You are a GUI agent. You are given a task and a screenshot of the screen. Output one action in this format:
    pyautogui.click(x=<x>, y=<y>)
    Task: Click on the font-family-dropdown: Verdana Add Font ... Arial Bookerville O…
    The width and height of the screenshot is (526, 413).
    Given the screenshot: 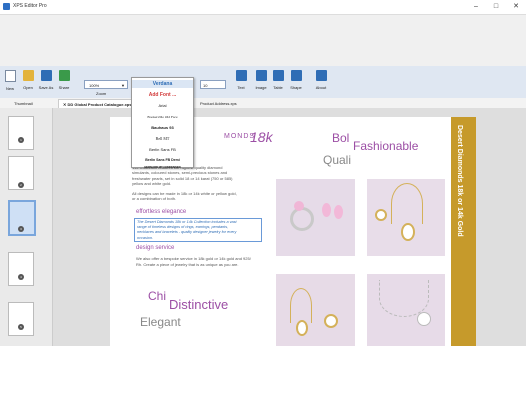 What is the action you would take?
    pyautogui.click(x=162, y=123)
    